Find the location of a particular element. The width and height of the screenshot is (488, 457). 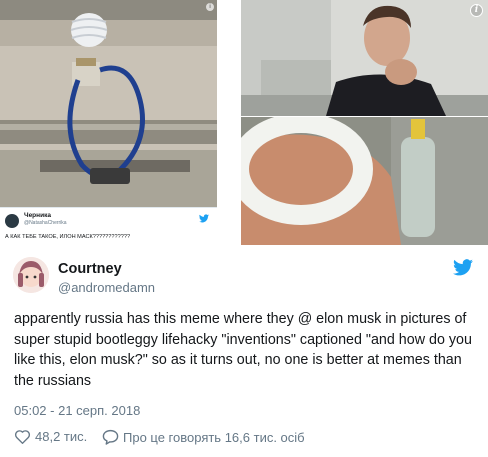

tweet-author-name: Courtney is located at coordinates (90, 269).